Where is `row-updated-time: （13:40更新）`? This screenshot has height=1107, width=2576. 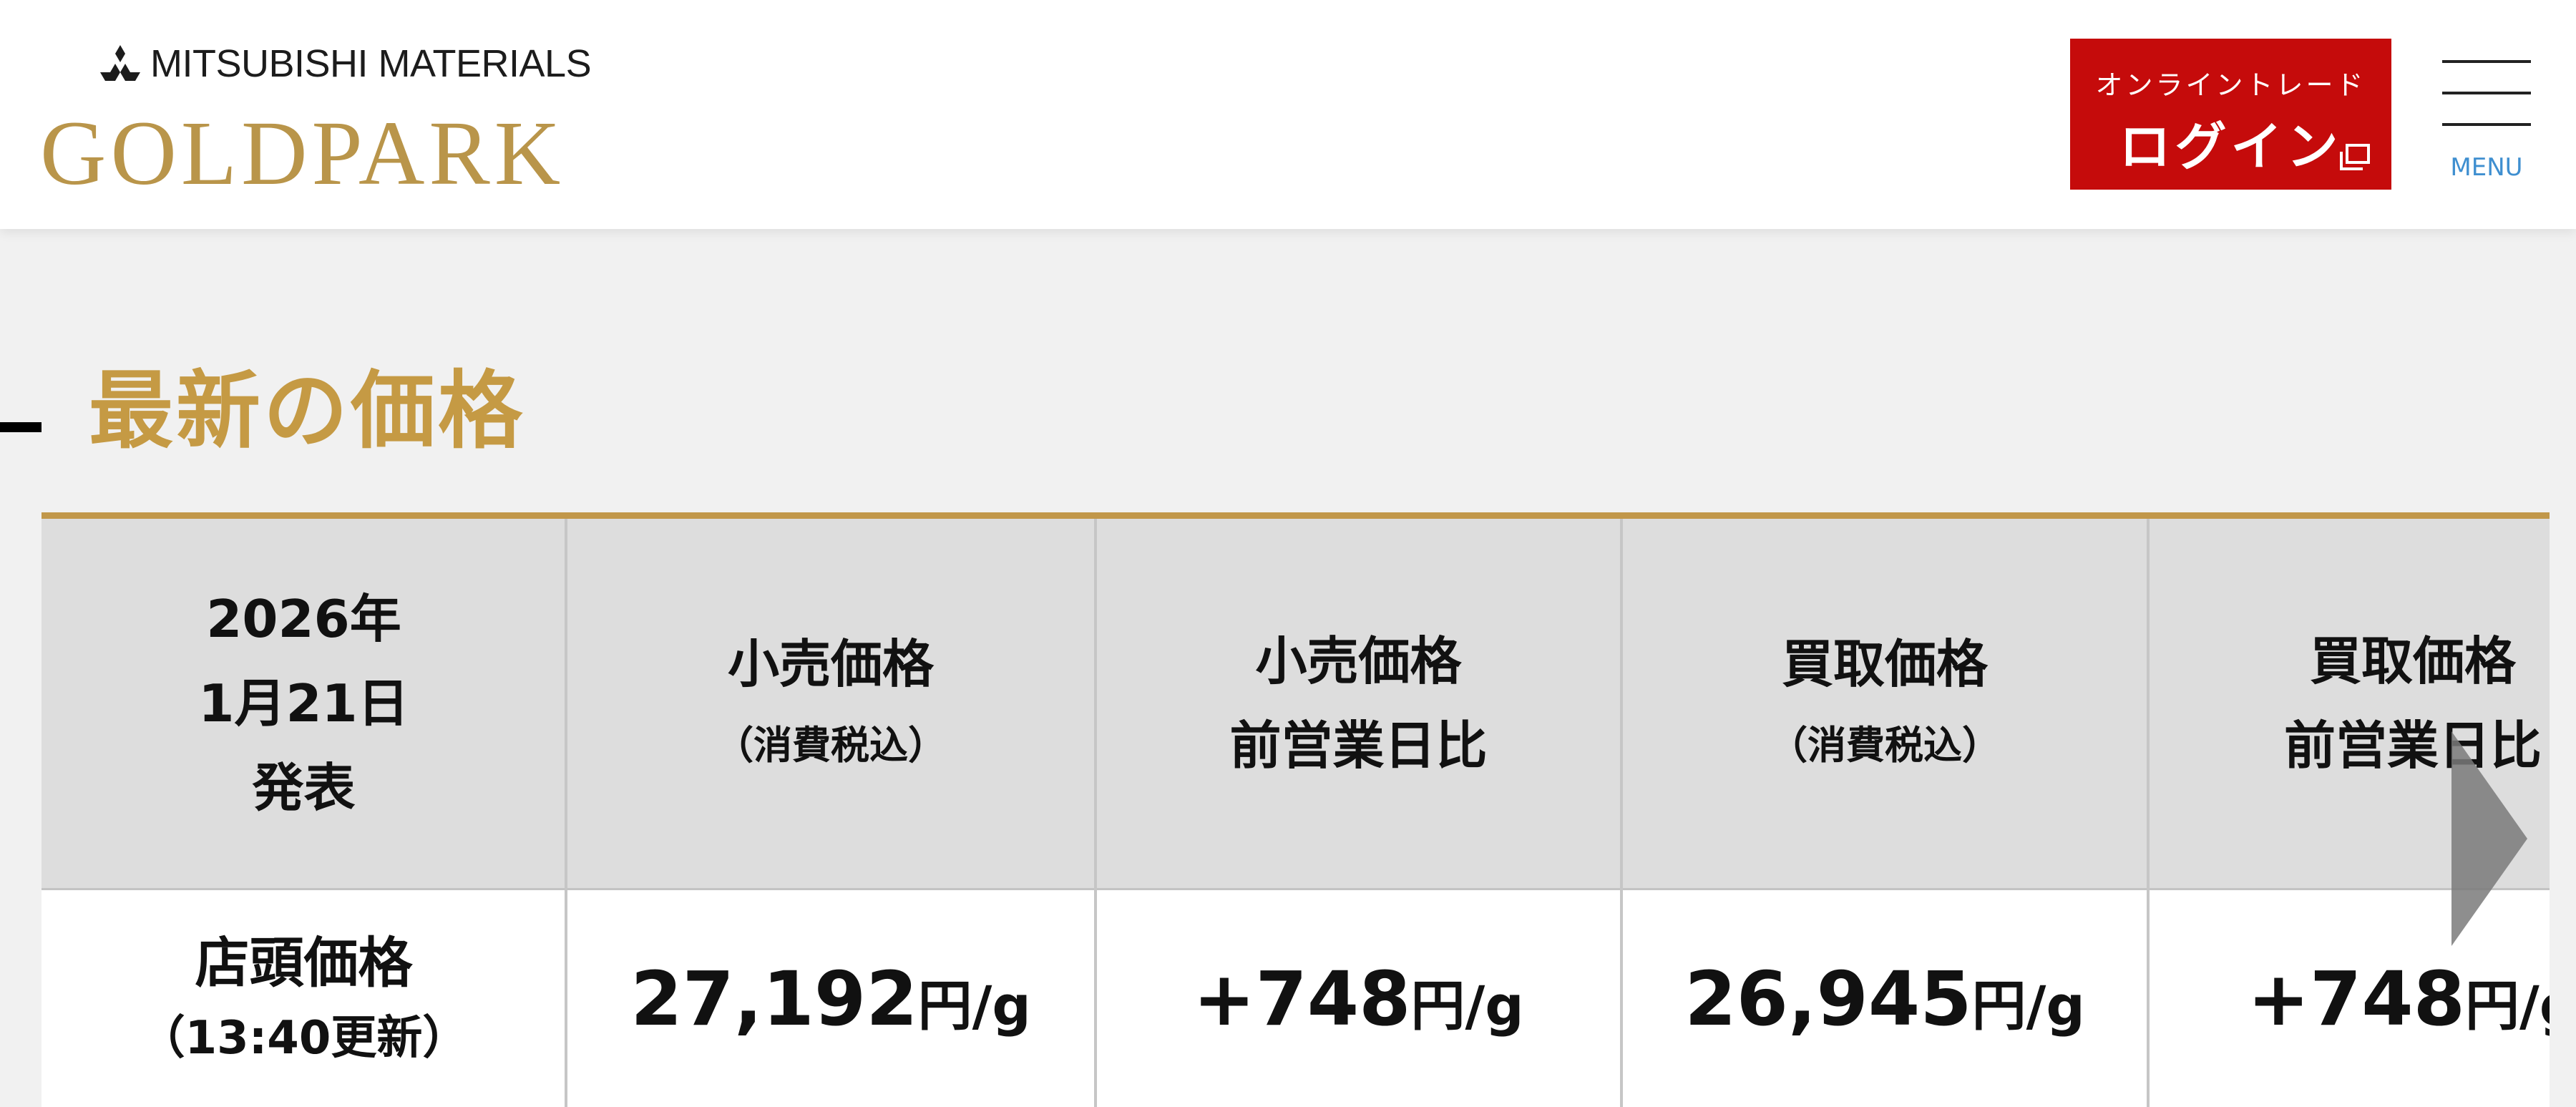 row-updated-time: （13:40更新） is located at coordinates (304, 1038).